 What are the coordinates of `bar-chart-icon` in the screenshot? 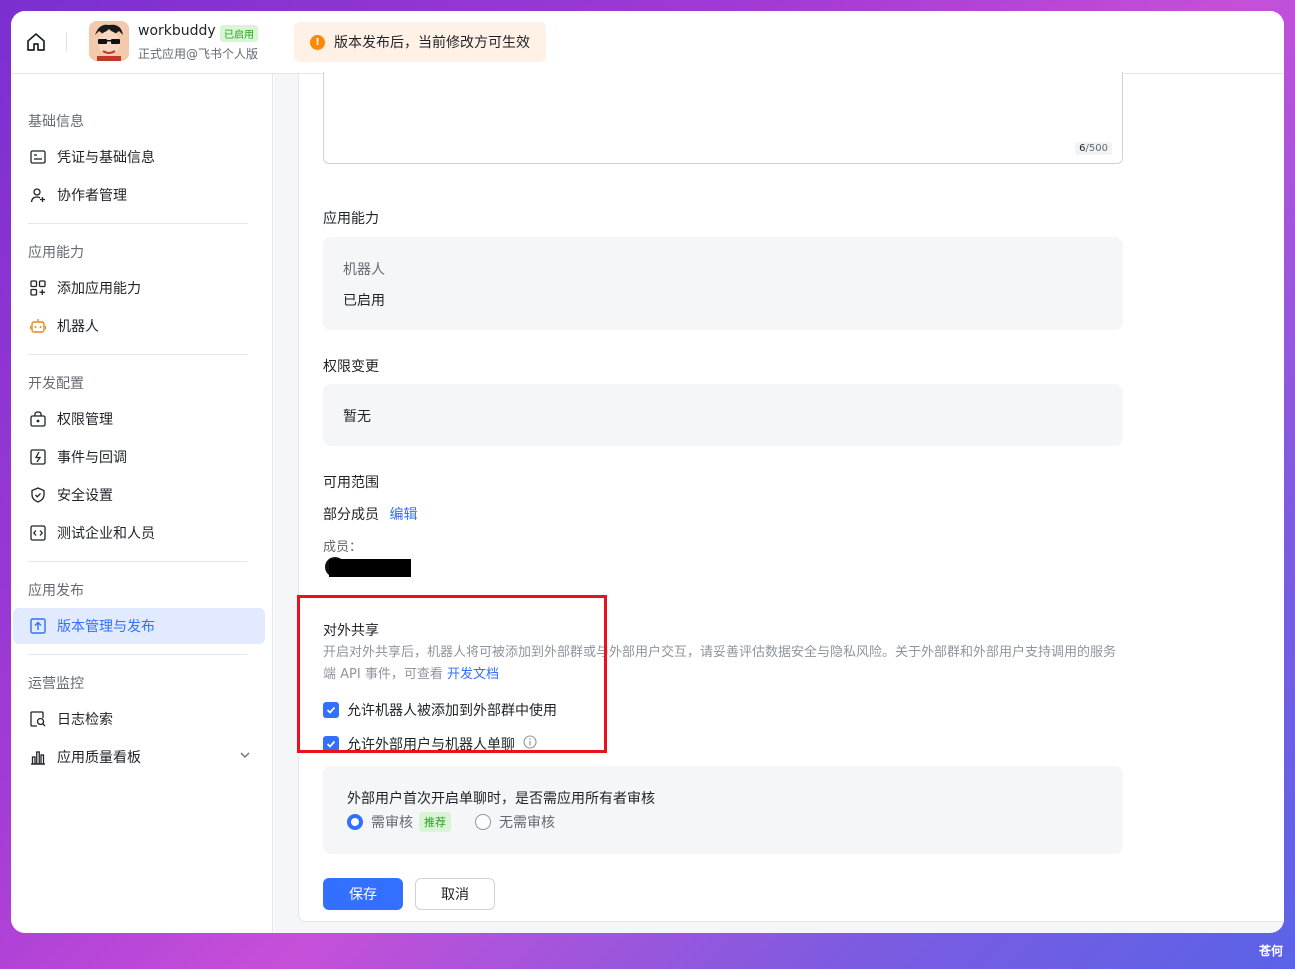 It's located at (38, 757).